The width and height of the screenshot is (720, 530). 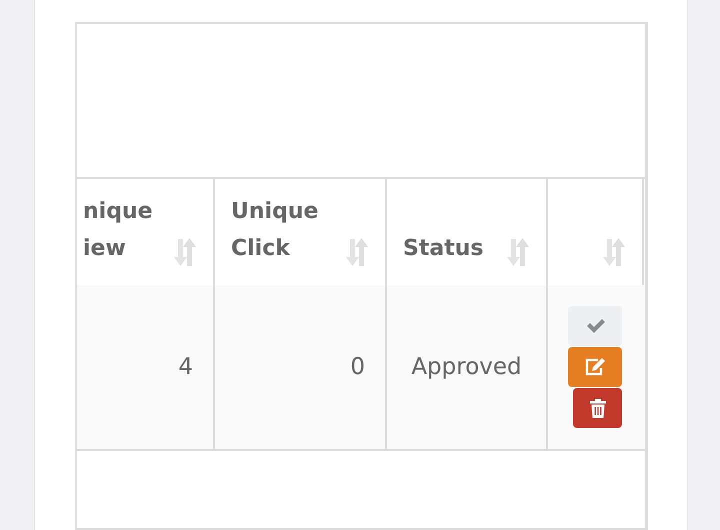 I want to click on approve-button, so click(x=595, y=326).